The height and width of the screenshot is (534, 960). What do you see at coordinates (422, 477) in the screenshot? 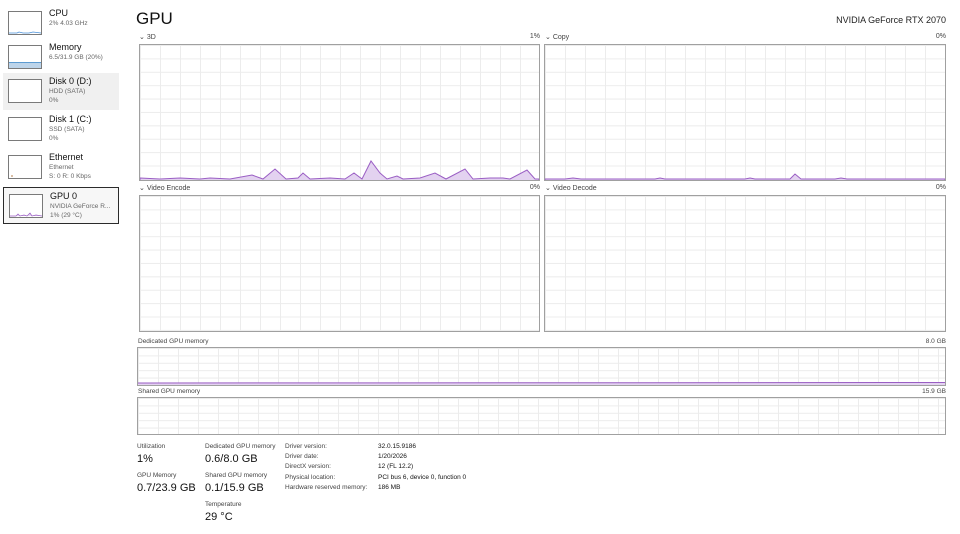
I see `info-value-physical-location: PCI bus 6, device 0, function 0` at bounding box center [422, 477].